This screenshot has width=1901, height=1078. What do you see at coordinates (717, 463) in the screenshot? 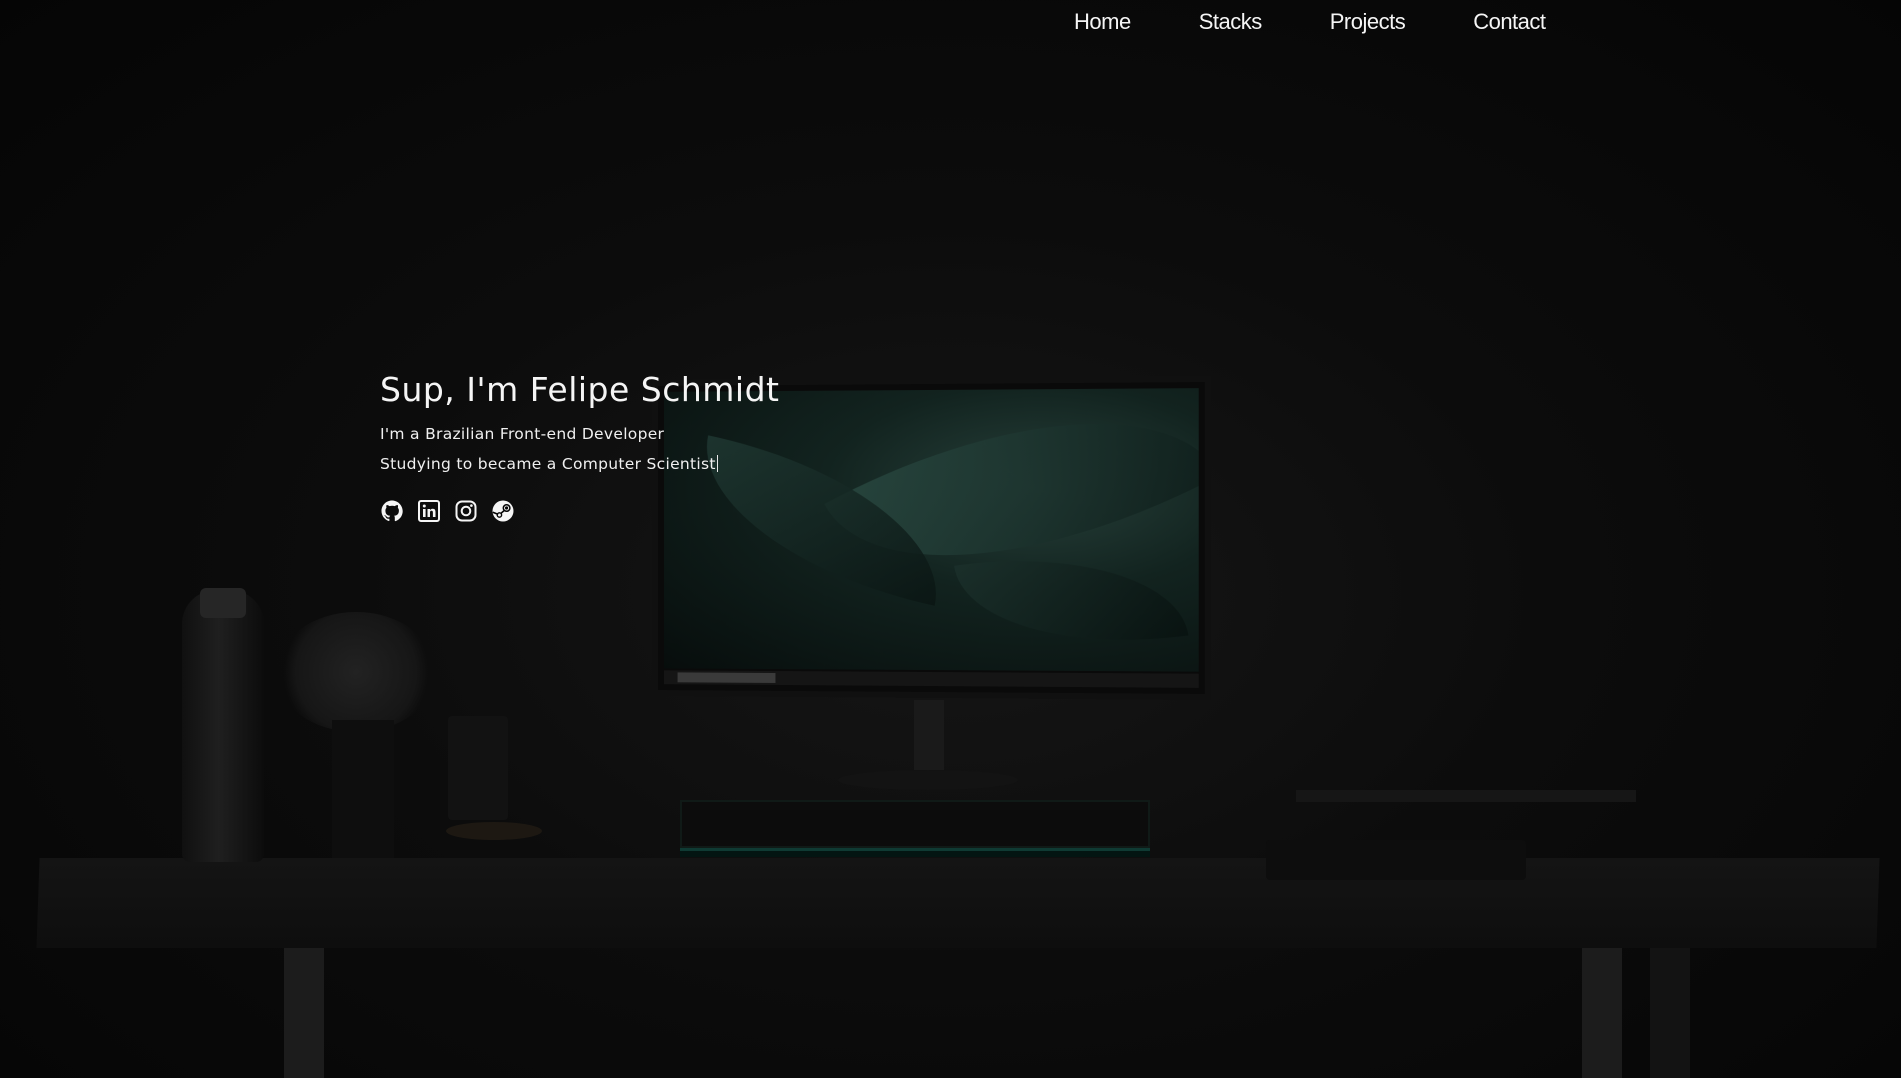
I see `typing-caret` at bounding box center [717, 463].